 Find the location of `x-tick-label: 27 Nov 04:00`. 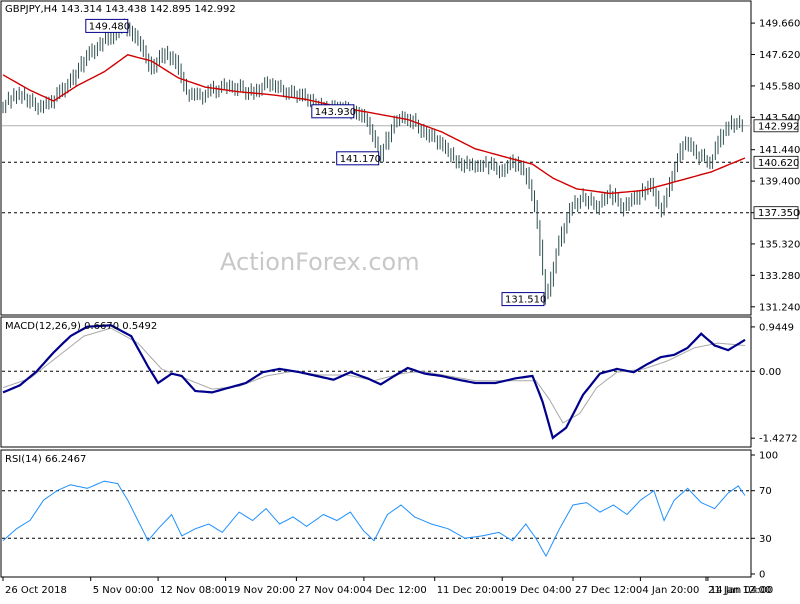

x-tick-label: 27 Nov 04:00 is located at coordinates (331, 590).